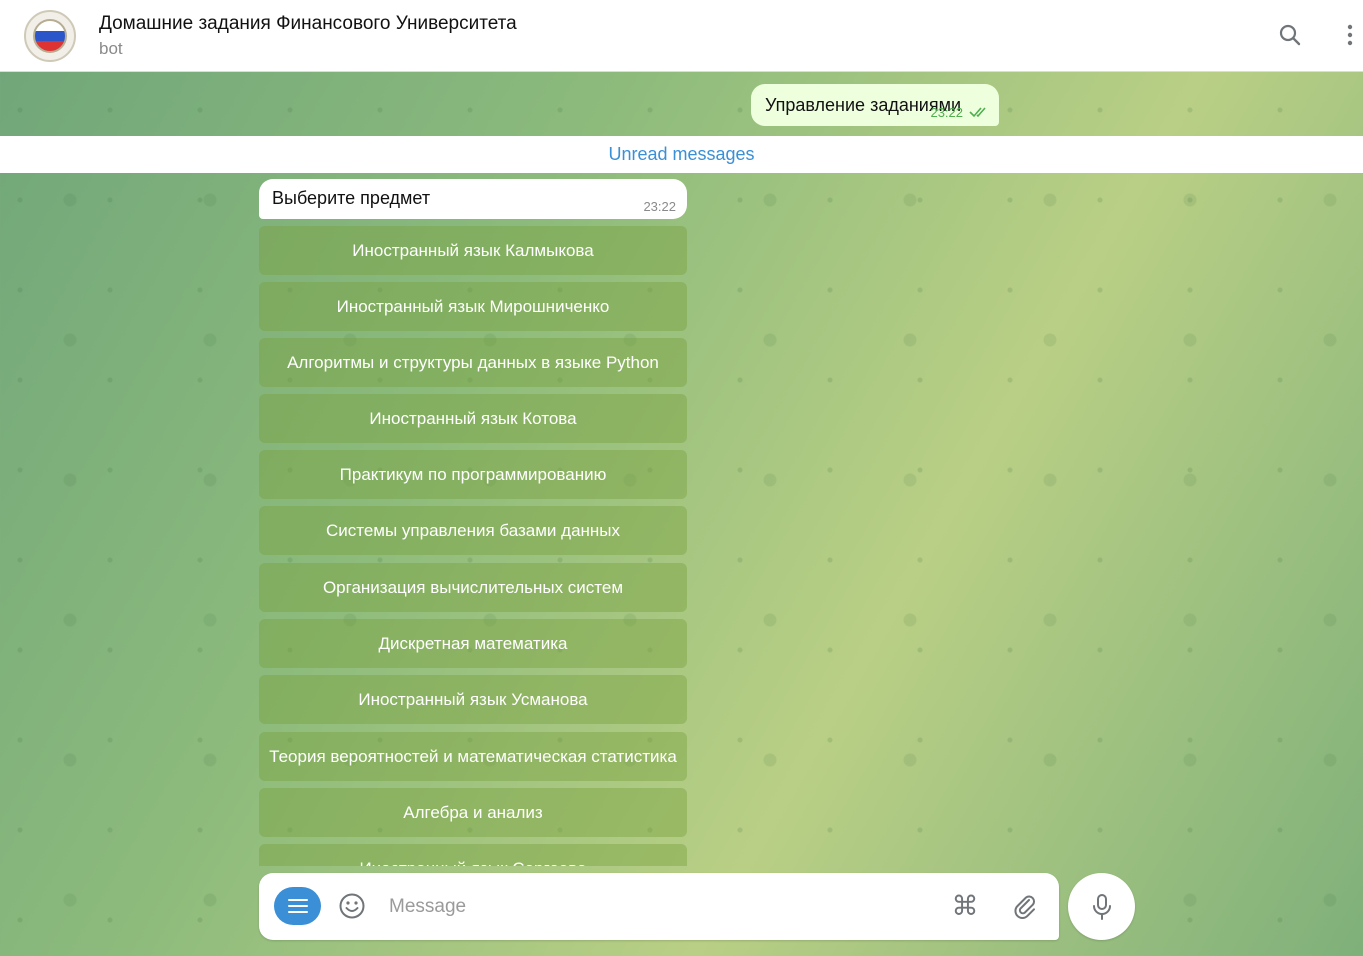 The image size is (1363, 956). Describe the element at coordinates (351, 198) in the screenshot. I see `incoming-message-text: Выберите предмет` at that location.